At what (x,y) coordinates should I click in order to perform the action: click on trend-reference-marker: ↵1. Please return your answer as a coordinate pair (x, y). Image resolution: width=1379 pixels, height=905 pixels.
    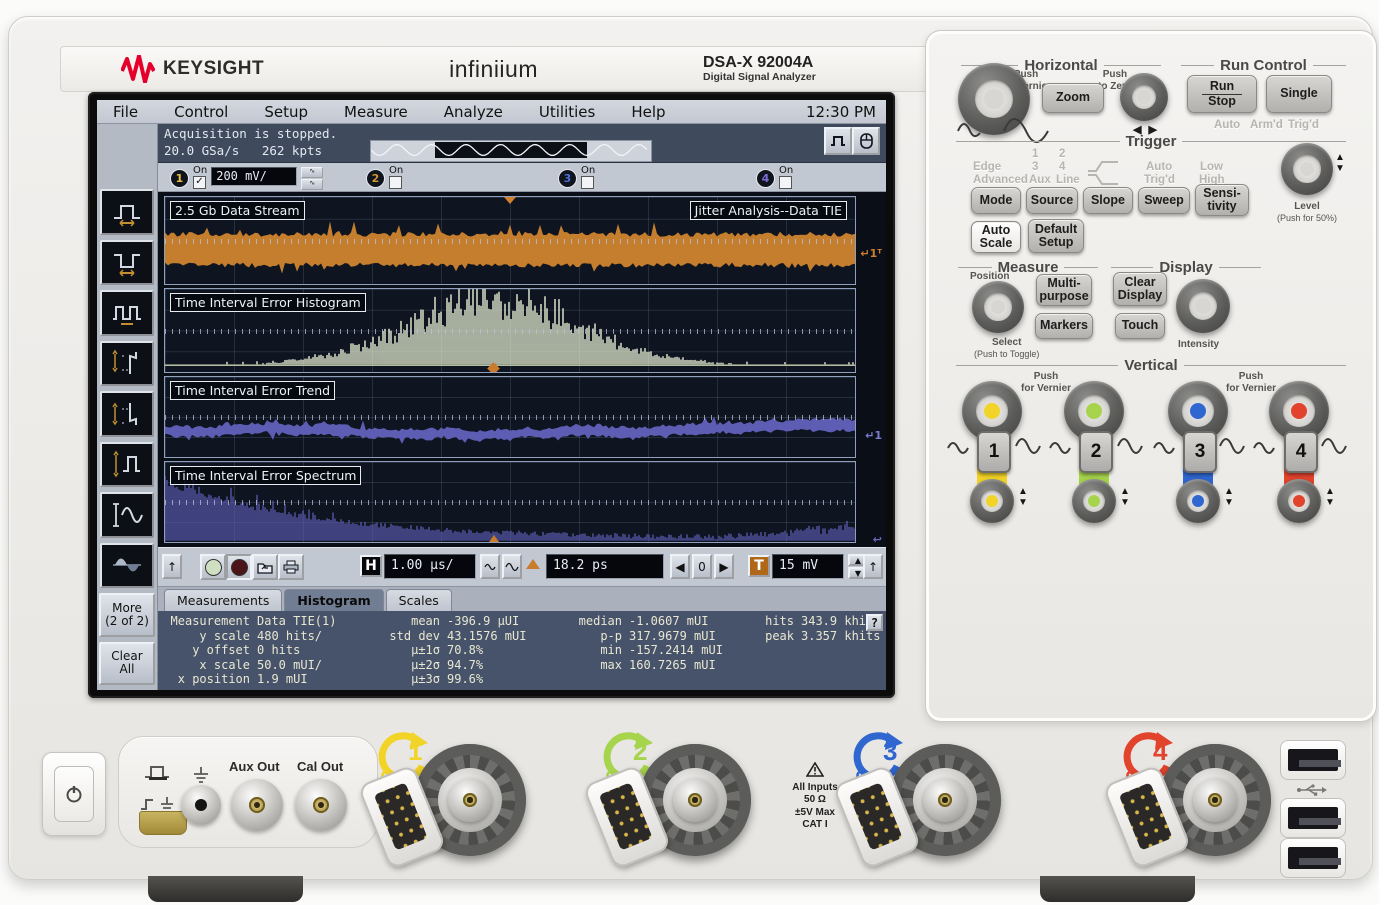
    Looking at the image, I should click on (873, 435).